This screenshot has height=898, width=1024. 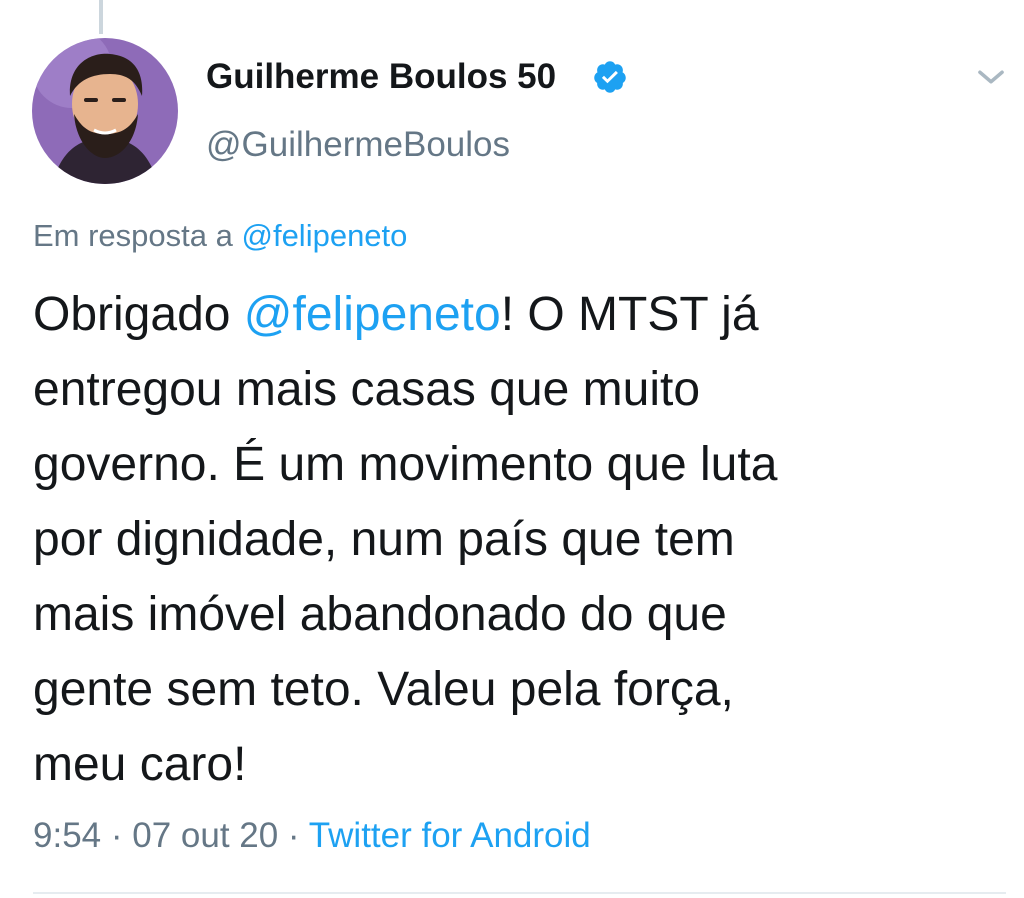 I want to click on verified-badge-icon, so click(x=610, y=77).